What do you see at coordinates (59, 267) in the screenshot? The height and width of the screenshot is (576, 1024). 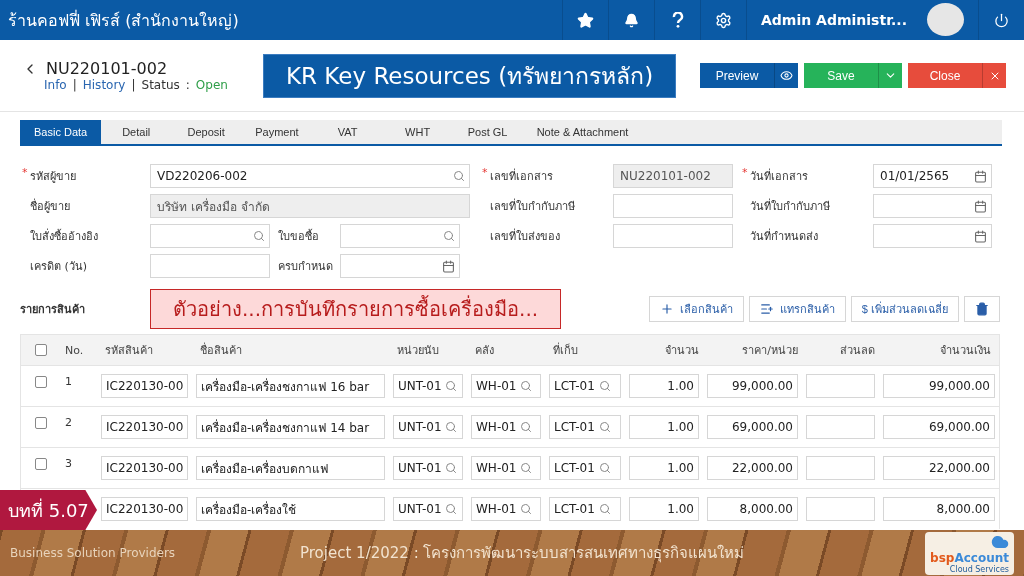 I see `field-label: เครดิต (วัน)` at bounding box center [59, 267].